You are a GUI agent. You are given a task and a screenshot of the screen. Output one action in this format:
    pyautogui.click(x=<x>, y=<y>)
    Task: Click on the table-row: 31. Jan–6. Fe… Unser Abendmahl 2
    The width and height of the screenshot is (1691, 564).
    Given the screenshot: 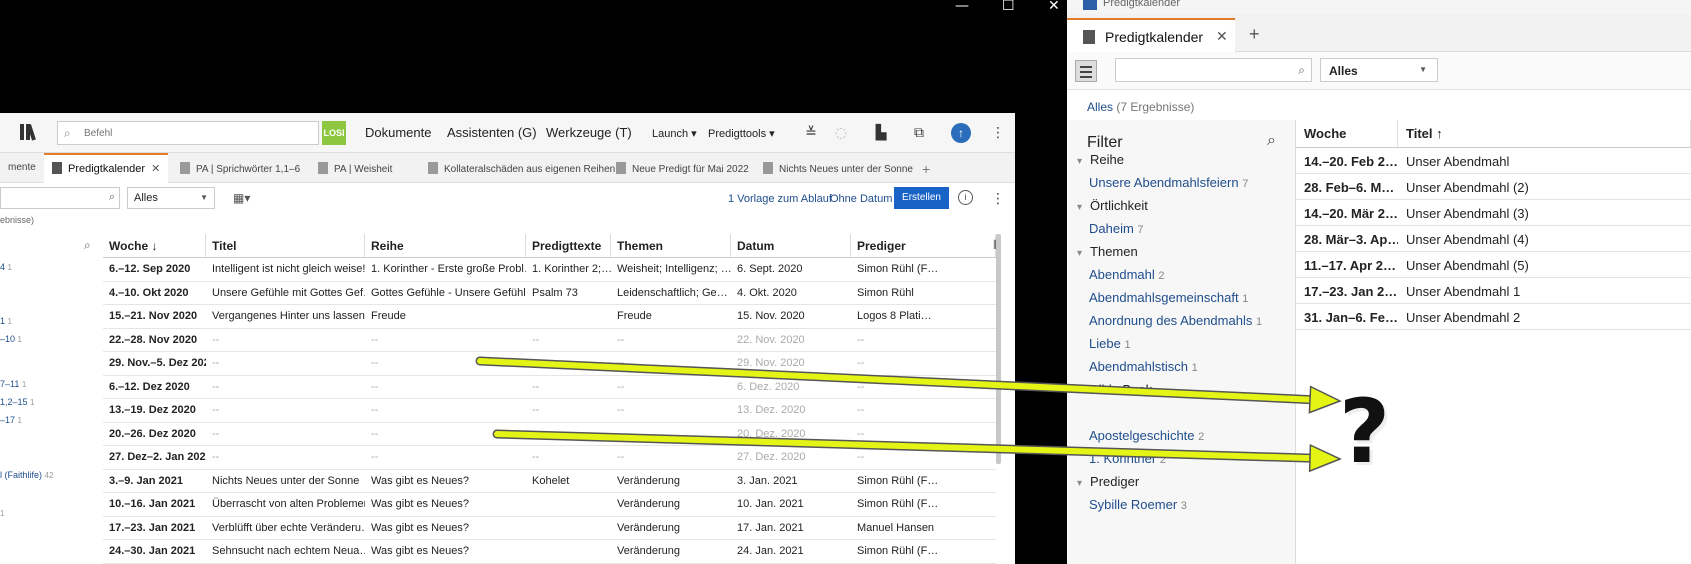 What is the action you would take?
    pyautogui.click(x=1493, y=317)
    